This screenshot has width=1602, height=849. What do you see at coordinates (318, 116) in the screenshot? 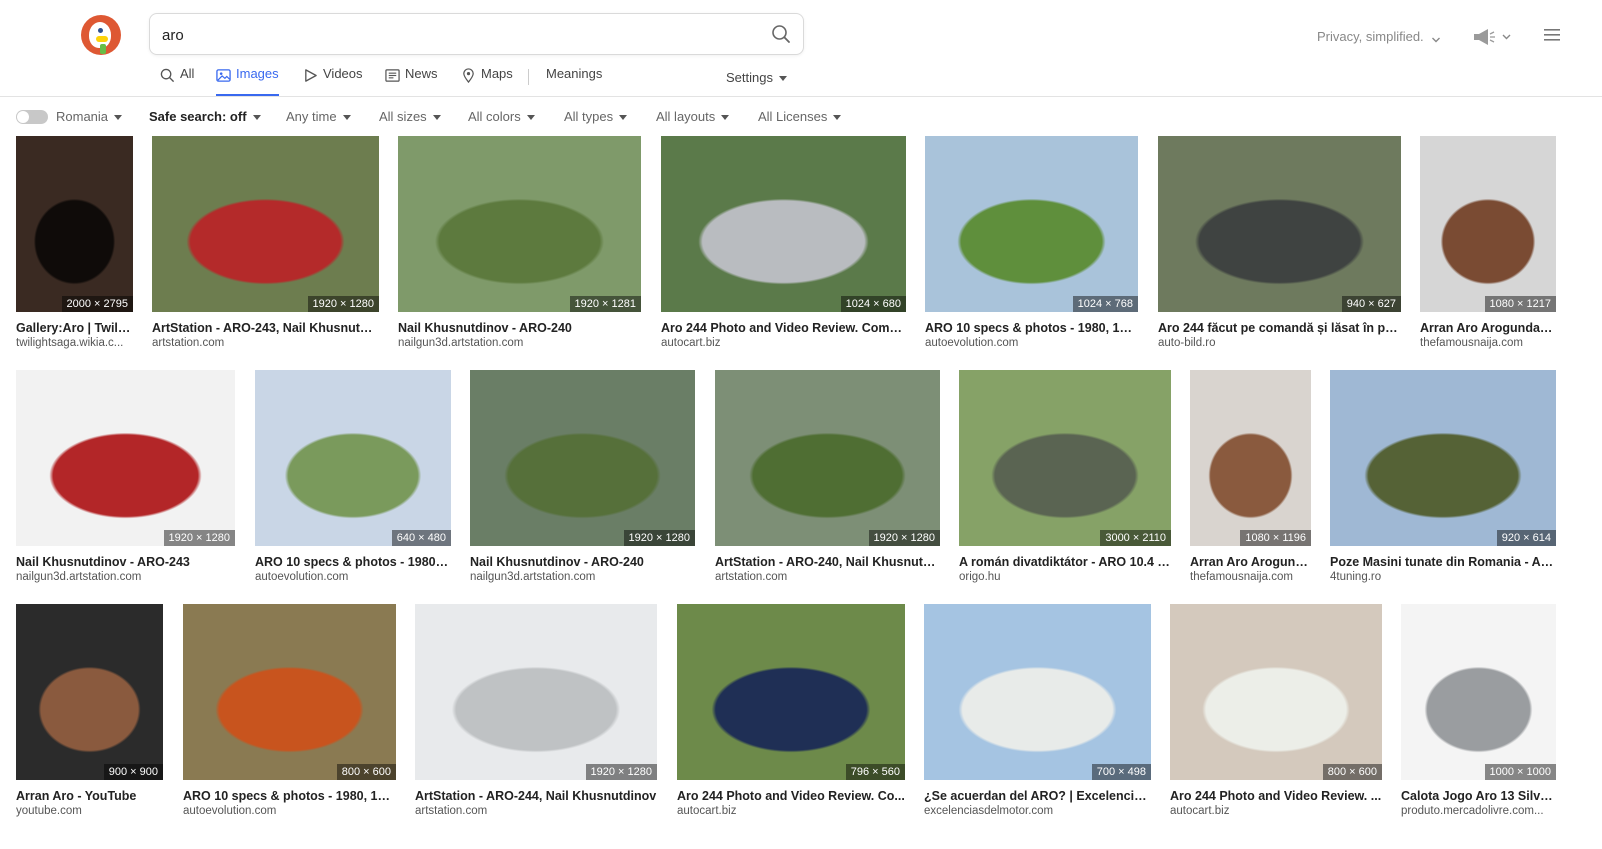
I see `time-filter: Any time` at bounding box center [318, 116].